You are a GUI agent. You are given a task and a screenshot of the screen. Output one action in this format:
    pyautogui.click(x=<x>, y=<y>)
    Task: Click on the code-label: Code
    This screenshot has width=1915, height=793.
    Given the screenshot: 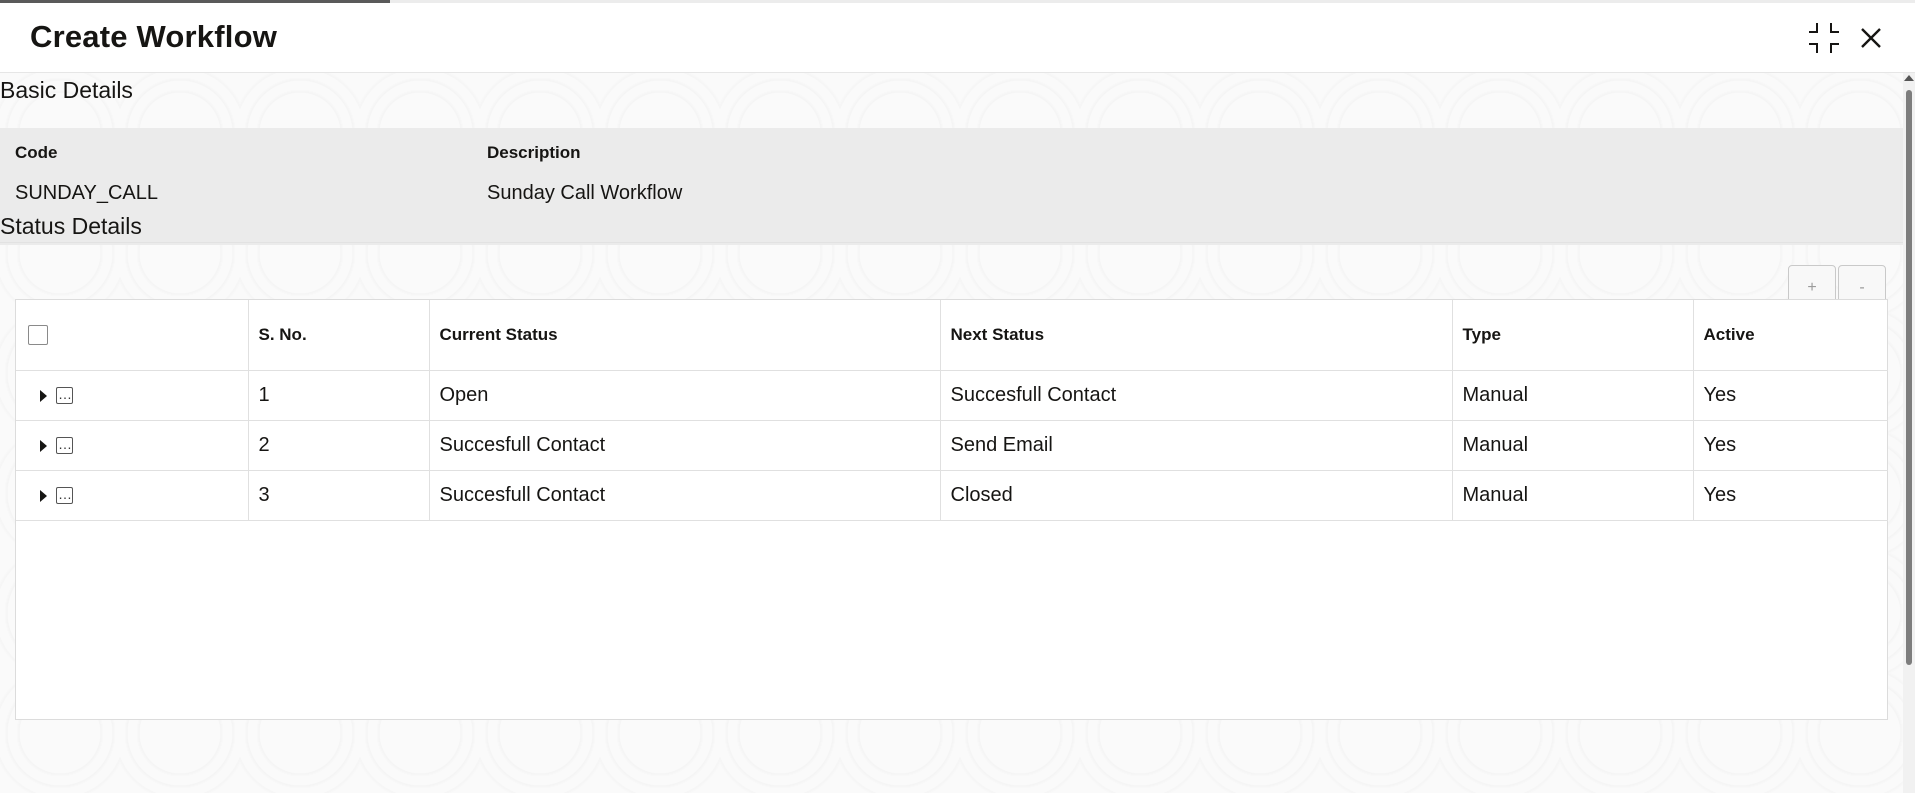 What is the action you would take?
    pyautogui.click(x=36, y=152)
    